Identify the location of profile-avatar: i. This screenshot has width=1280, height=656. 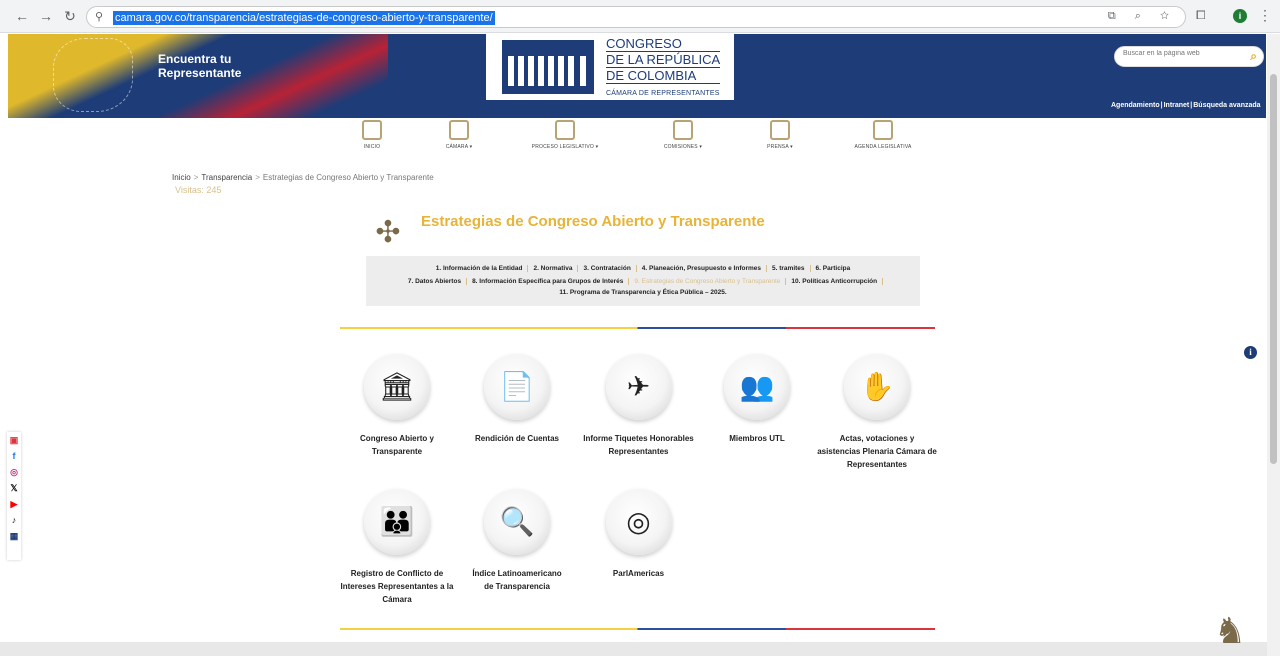
(1240, 16).